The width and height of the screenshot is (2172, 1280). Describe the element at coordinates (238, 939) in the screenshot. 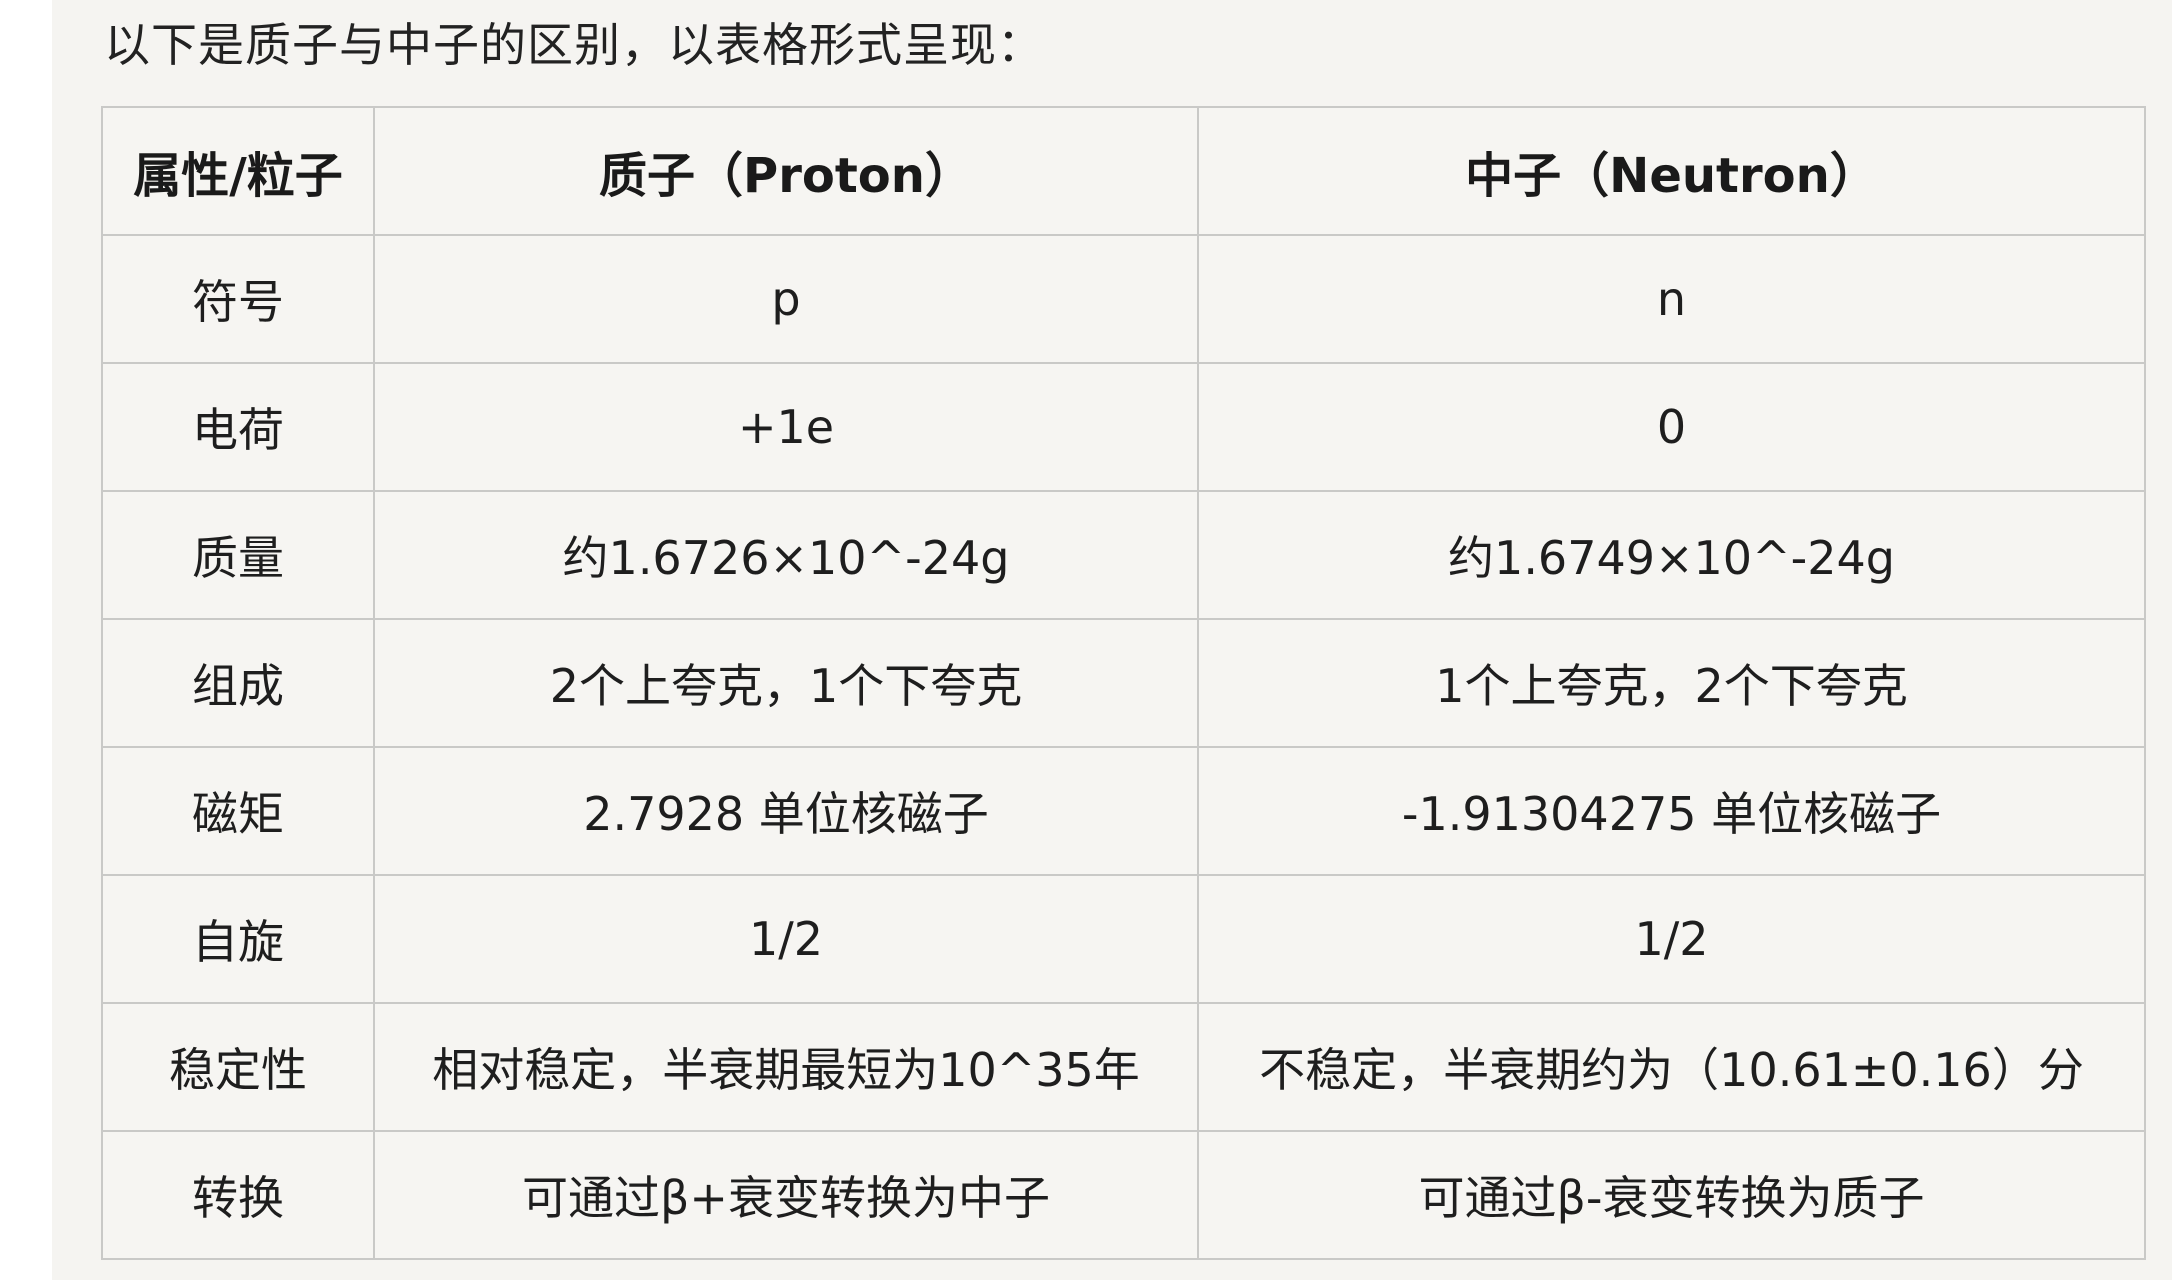

I see `row-label: 自旋` at that location.